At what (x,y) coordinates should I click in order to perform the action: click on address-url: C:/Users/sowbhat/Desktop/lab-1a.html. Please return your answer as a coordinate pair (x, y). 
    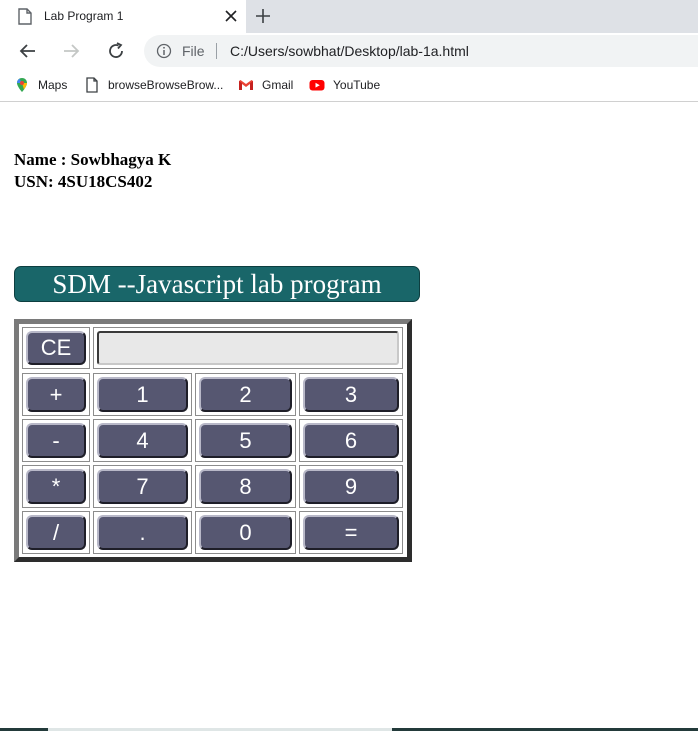
    Looking at the image, I should click on (349, 51).